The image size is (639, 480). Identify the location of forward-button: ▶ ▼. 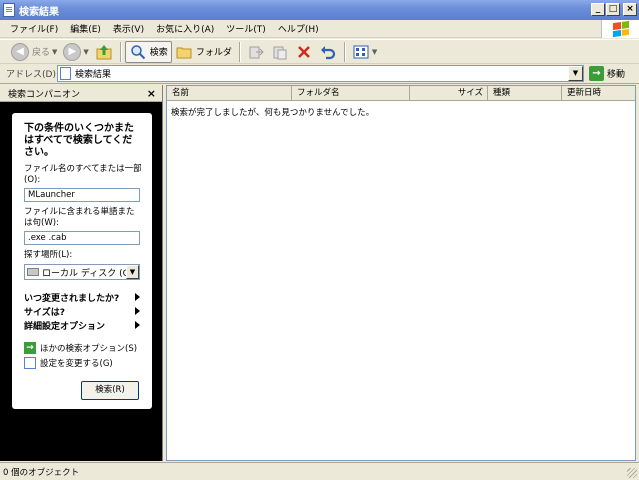
(75, 52).